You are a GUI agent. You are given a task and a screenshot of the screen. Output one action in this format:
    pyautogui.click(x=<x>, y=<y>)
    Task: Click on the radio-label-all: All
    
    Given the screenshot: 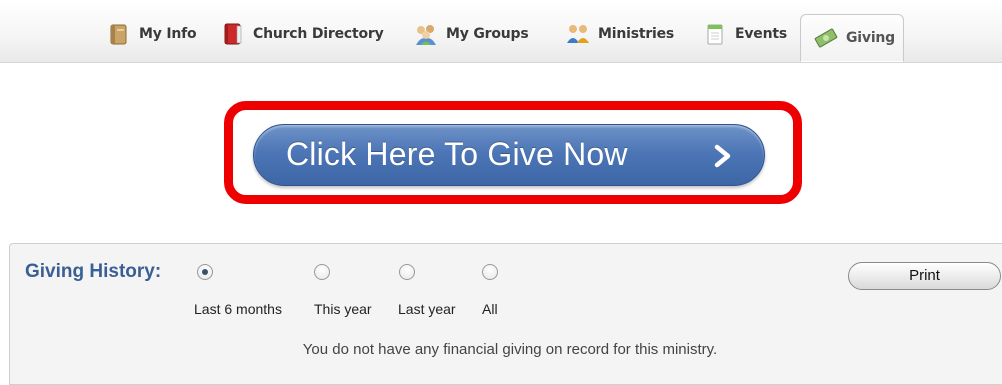 What is the action you would take?
    pyautogui.click(x=490, y=309)
    